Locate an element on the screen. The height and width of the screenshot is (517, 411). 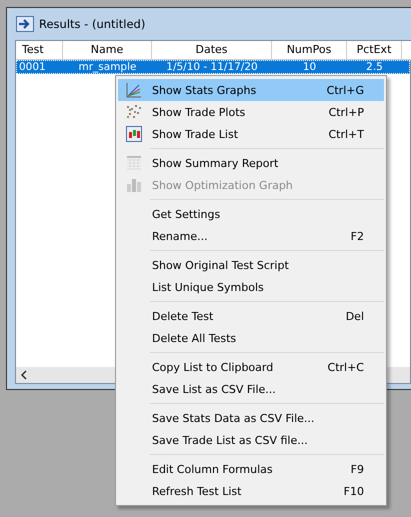
table-row: 0001 mr_sample 1/5/10 - 11/17/20 10 2.5 is located at coordinates (213, 67).